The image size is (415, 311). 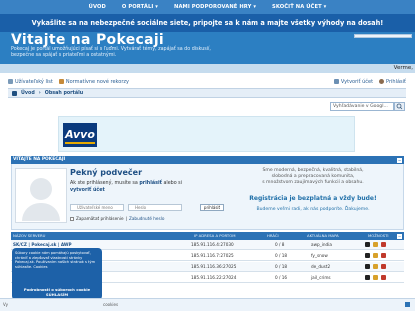 What do you see at coordinates (155, 207) in the screenshot?
I see `password-field: Heslo` at bounding box center [155, 207].